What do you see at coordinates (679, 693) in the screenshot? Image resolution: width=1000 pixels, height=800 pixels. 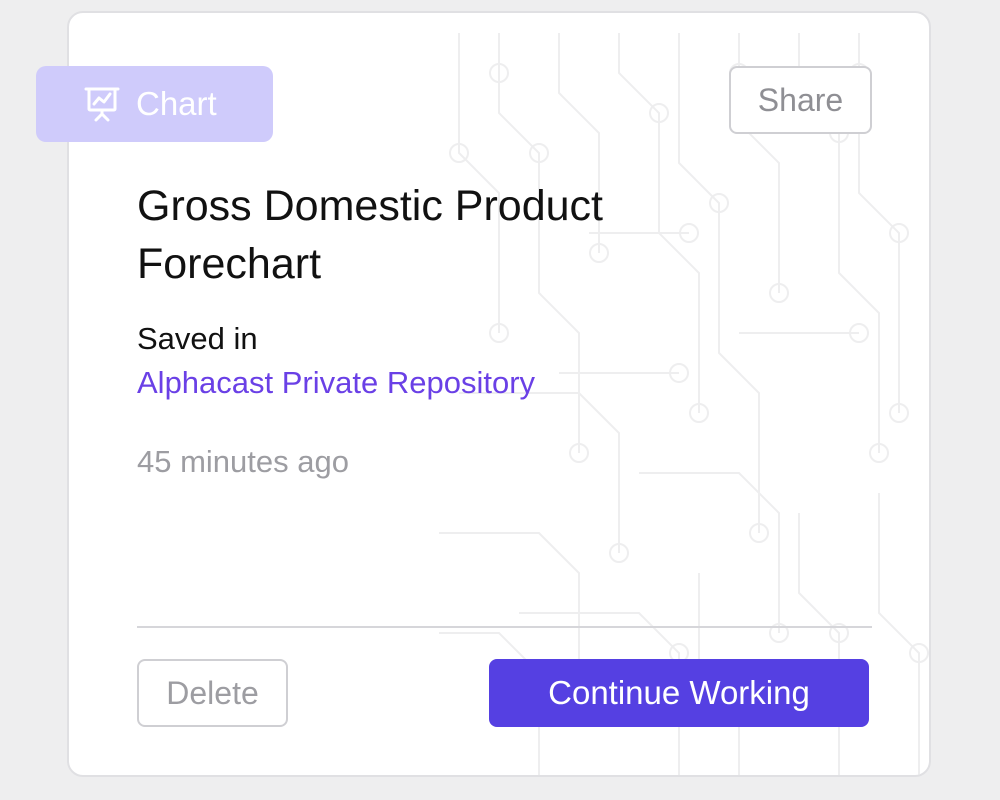 I see `continue-working-button: Continue Working` at bounding box center [679, 693].